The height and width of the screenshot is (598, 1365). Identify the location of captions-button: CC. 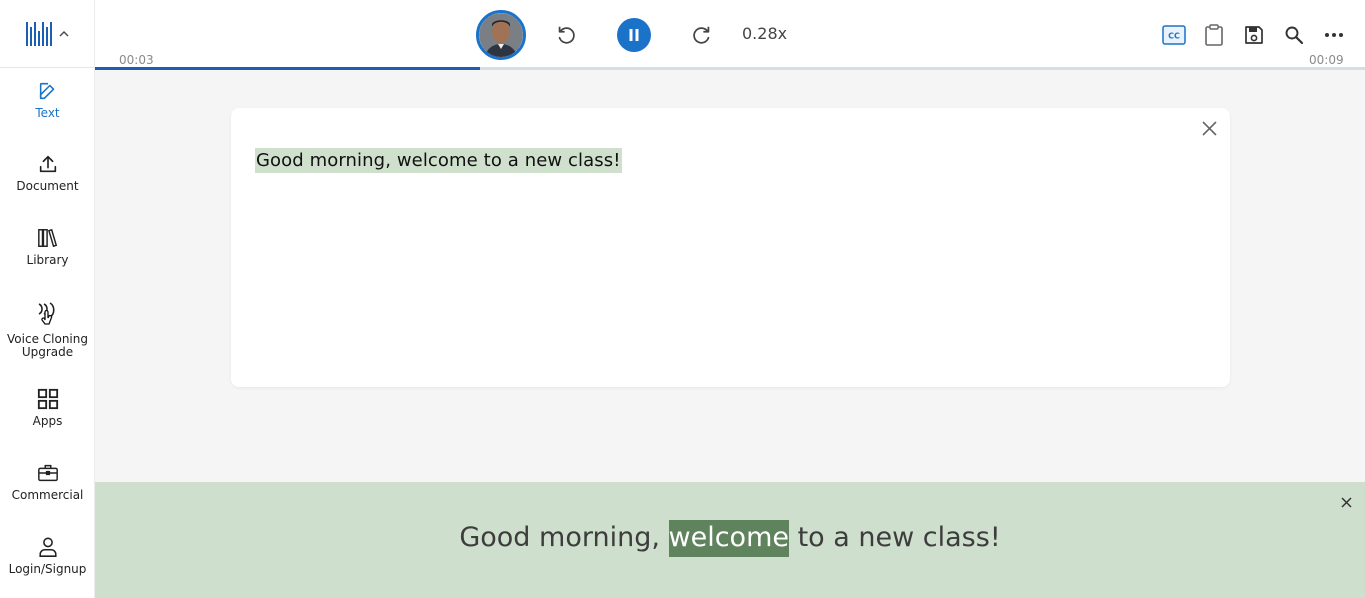
(1174, 35).